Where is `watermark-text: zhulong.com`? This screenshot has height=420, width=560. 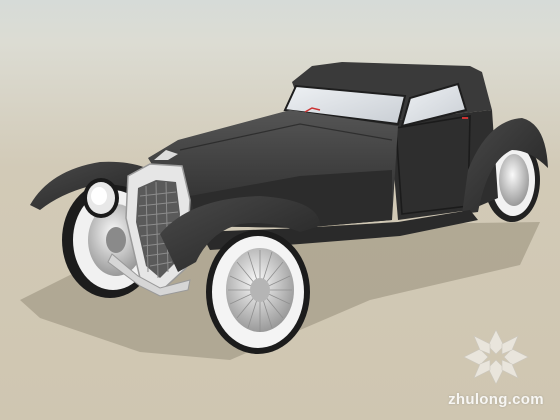
watermark-text: zhulong.com is located at coordinates (496, 399).